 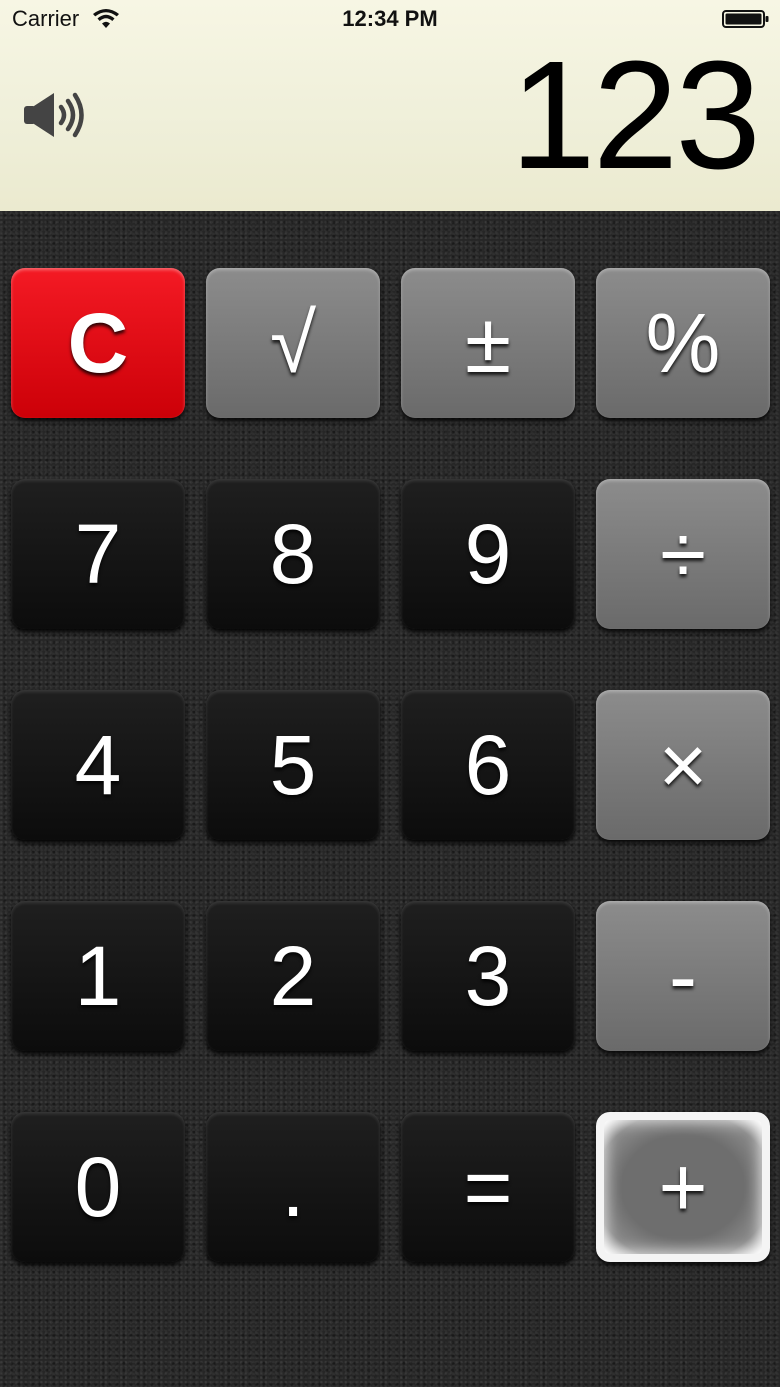 I want to click on equals-button: =, so click(x=488, y=1187).